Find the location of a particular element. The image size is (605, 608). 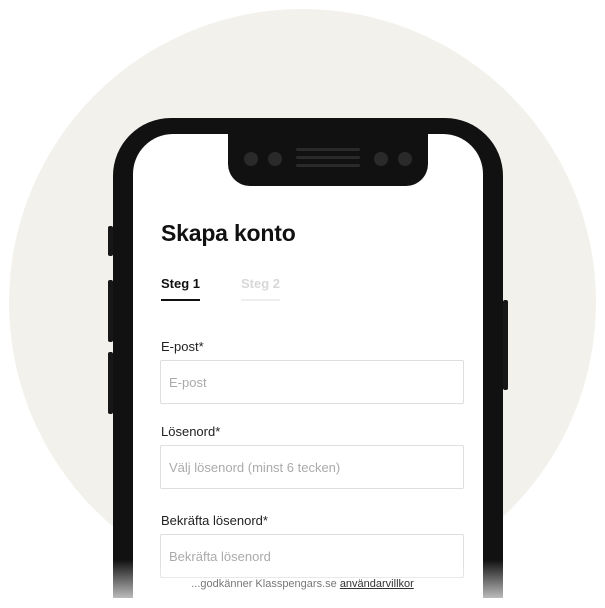

phone-volume-down-button is located at coordinates (110, 383).